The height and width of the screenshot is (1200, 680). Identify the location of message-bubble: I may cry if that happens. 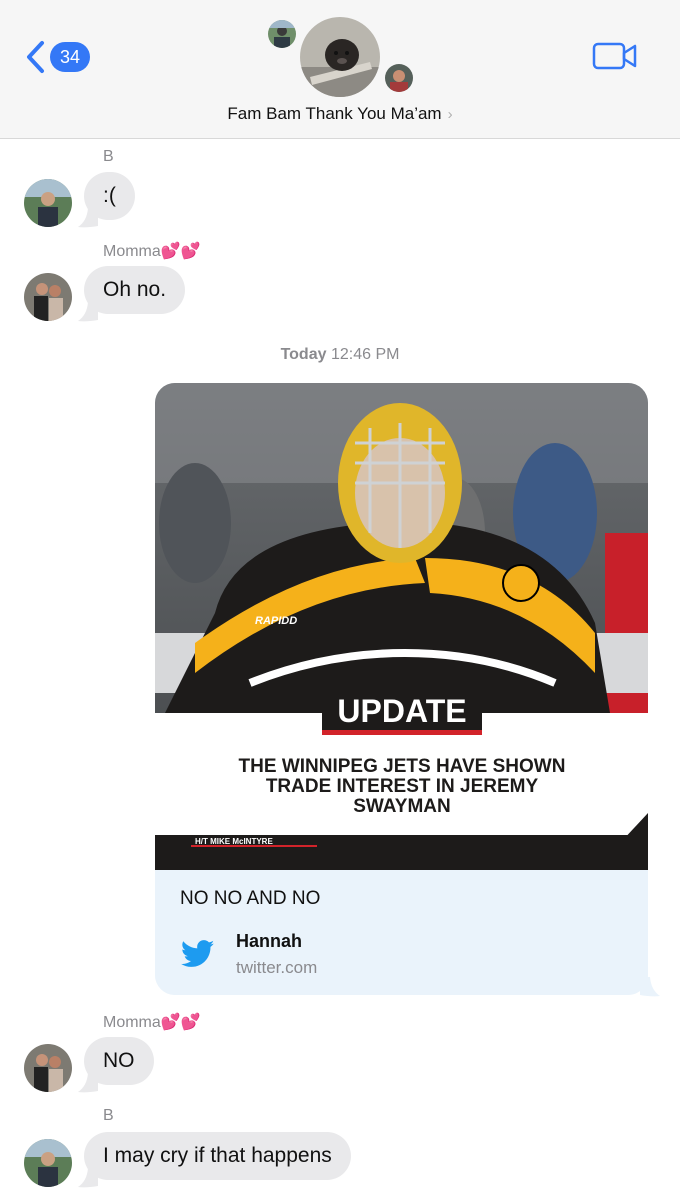
(217, 1156).